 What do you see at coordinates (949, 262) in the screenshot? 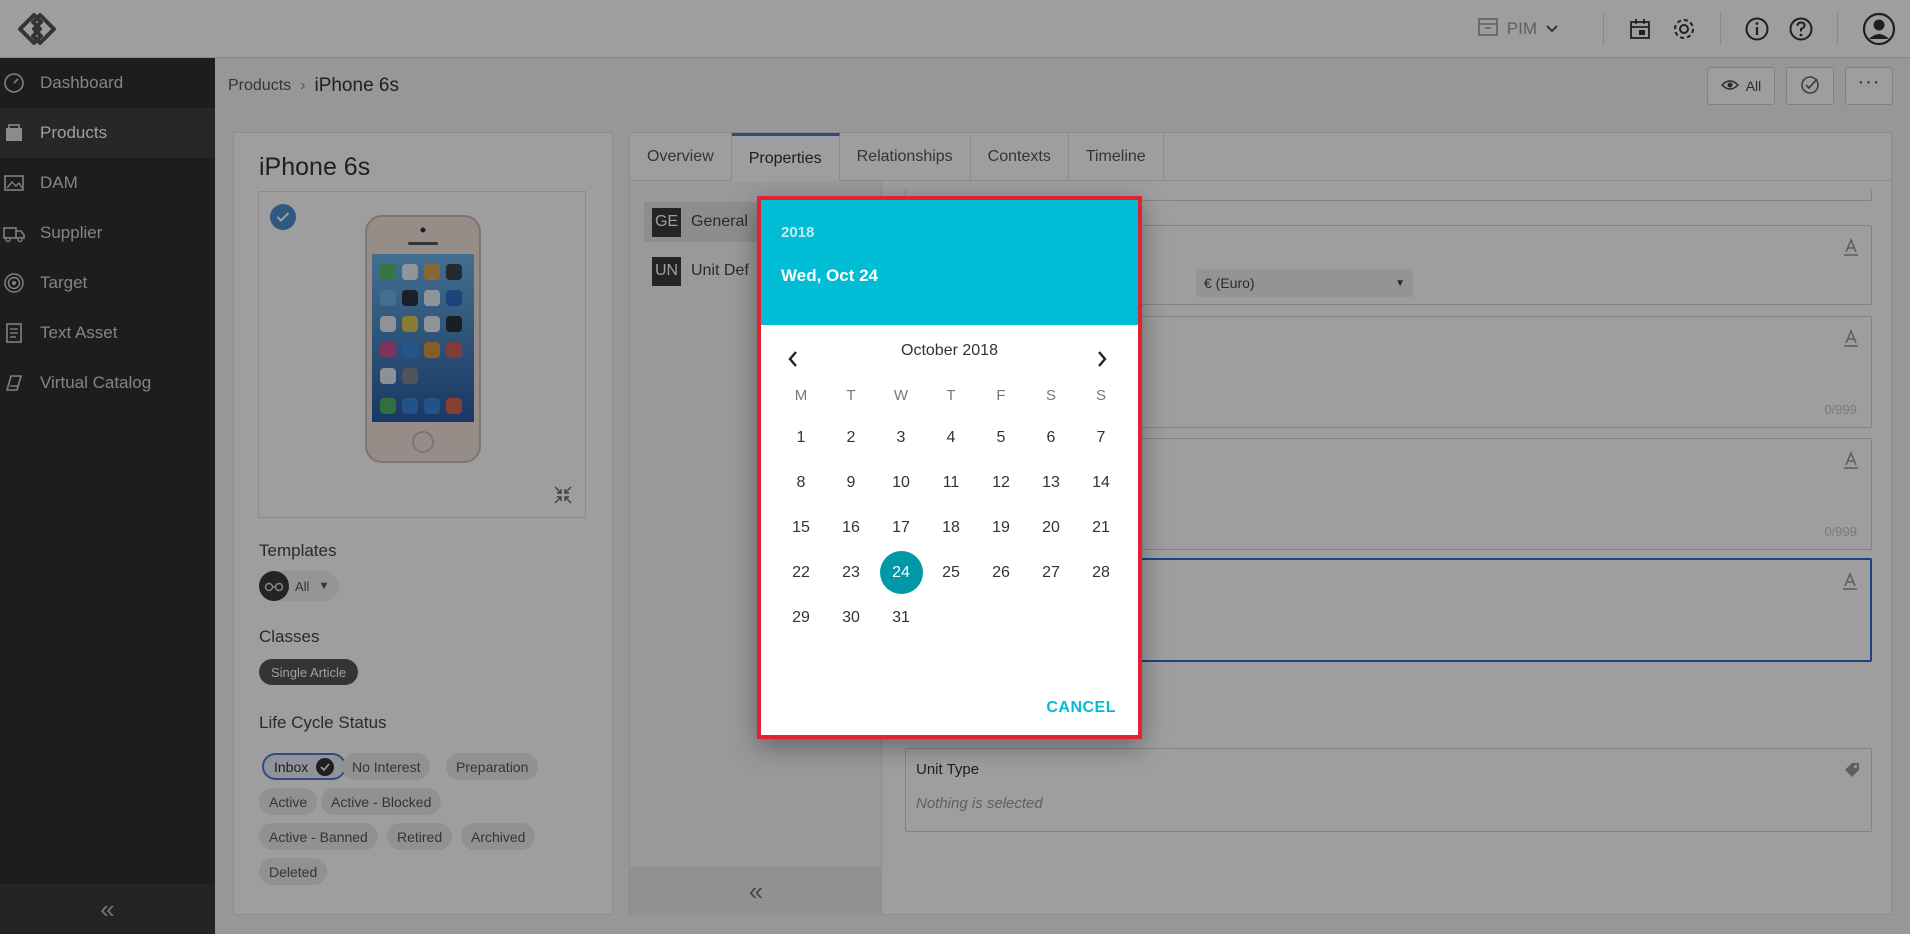
I see `date-picker-header: 2018 Wed, Oct 24` at bounding box center [949, 262].